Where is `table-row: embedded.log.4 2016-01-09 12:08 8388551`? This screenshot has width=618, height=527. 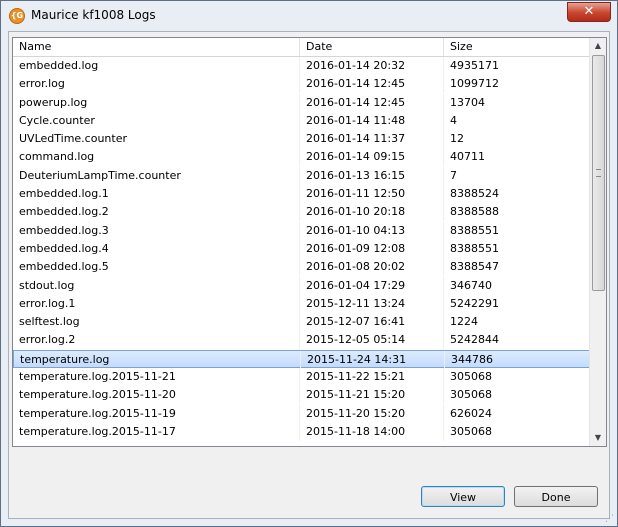 table-row: embedded.log.4 2016-01-09 12:08 8388551 is located at coordinates (301, 248).